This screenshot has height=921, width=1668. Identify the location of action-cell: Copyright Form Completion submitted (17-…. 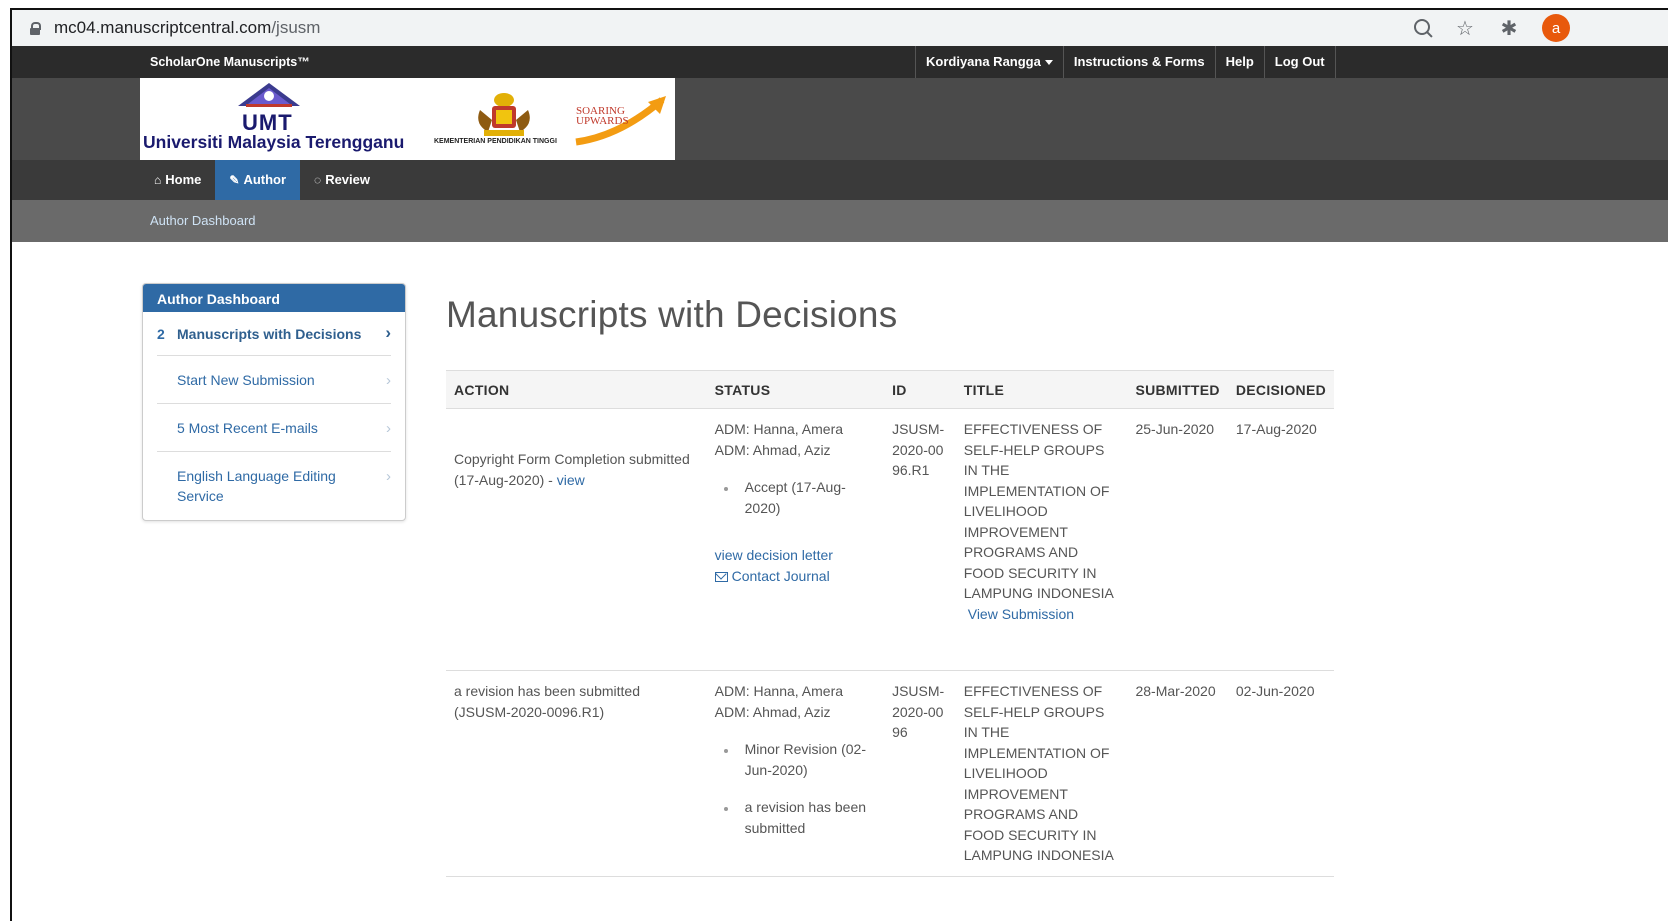
(576, 539).